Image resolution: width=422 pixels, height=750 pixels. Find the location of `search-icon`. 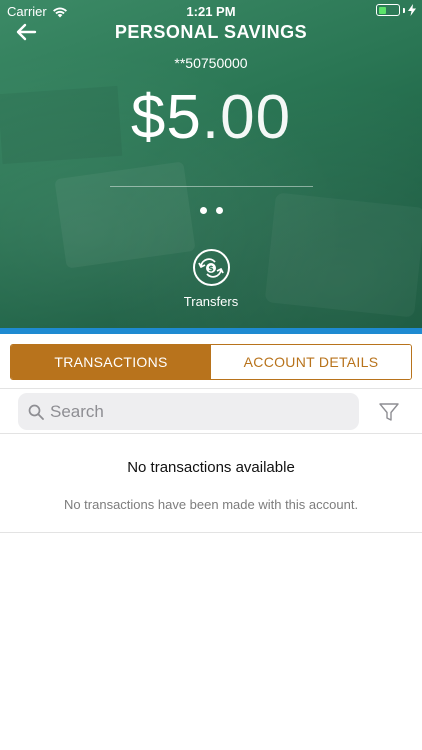

search-icon is located at coordinates (36, 412).